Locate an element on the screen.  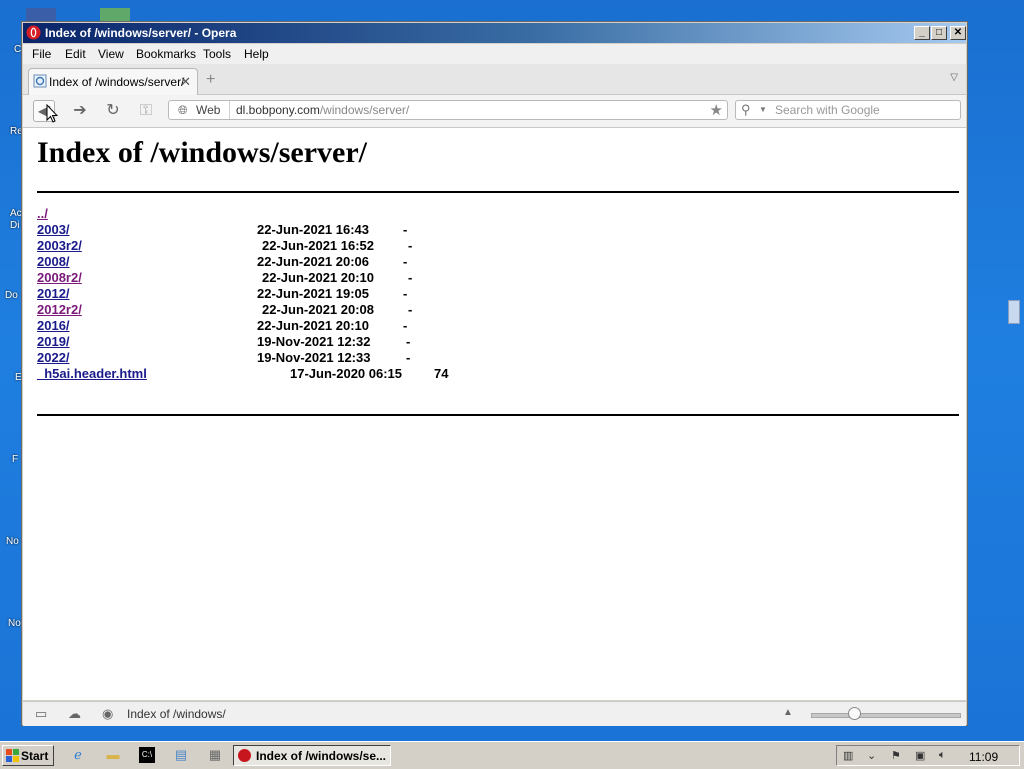
listing-link: 2012r2/ is located at coordinates (59, 309).